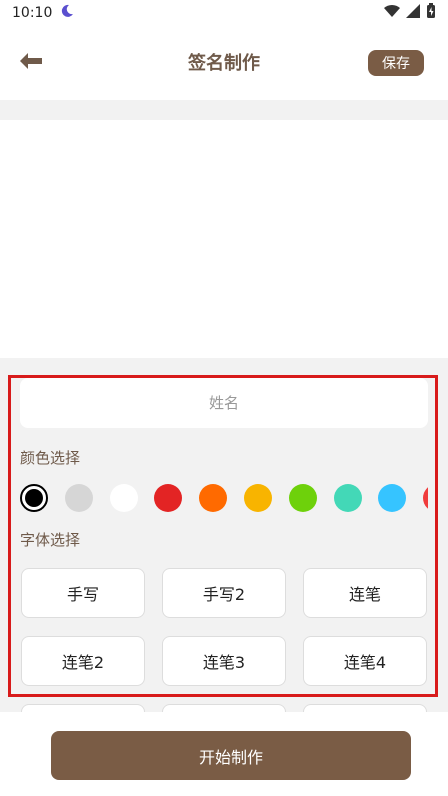 This screenshot has width=448, height=796. I want to click on color-swatch-row, so click(224, 498).